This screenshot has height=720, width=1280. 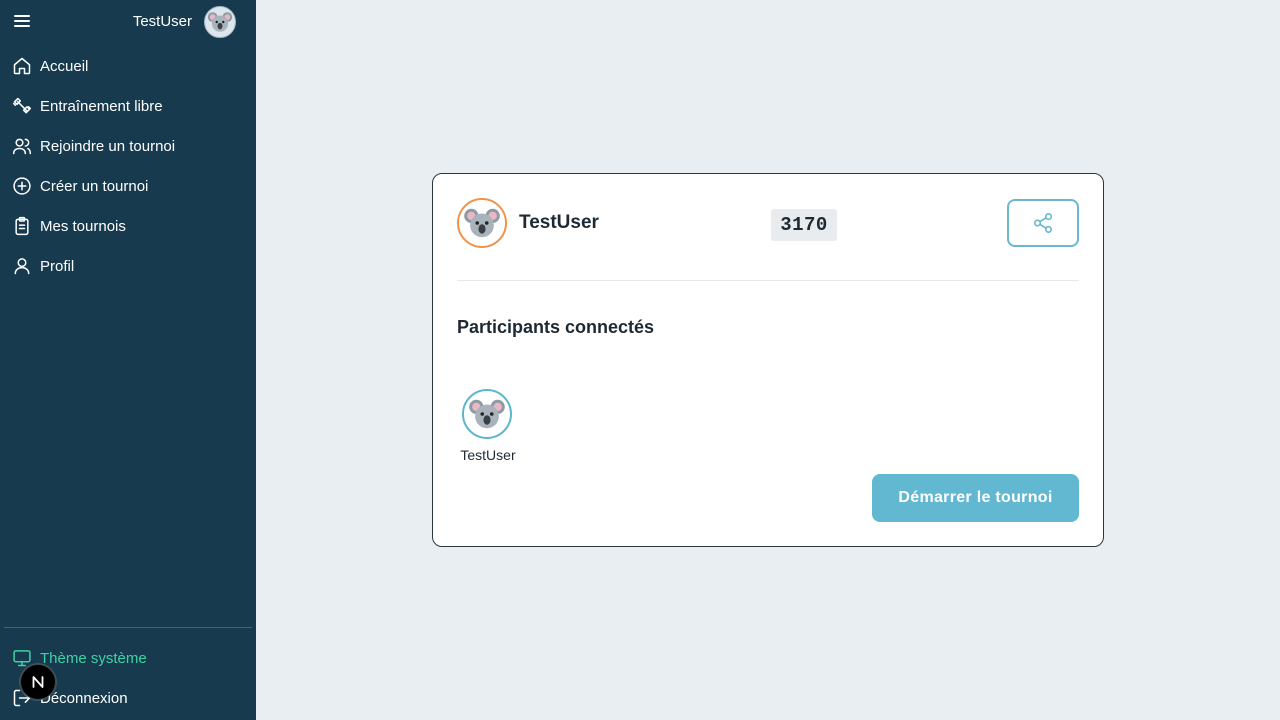 What do you see at coordinates (57, 266) in the screenshot?
I see `sidebar-item-label: Profil` at bounding box center [57, 266].